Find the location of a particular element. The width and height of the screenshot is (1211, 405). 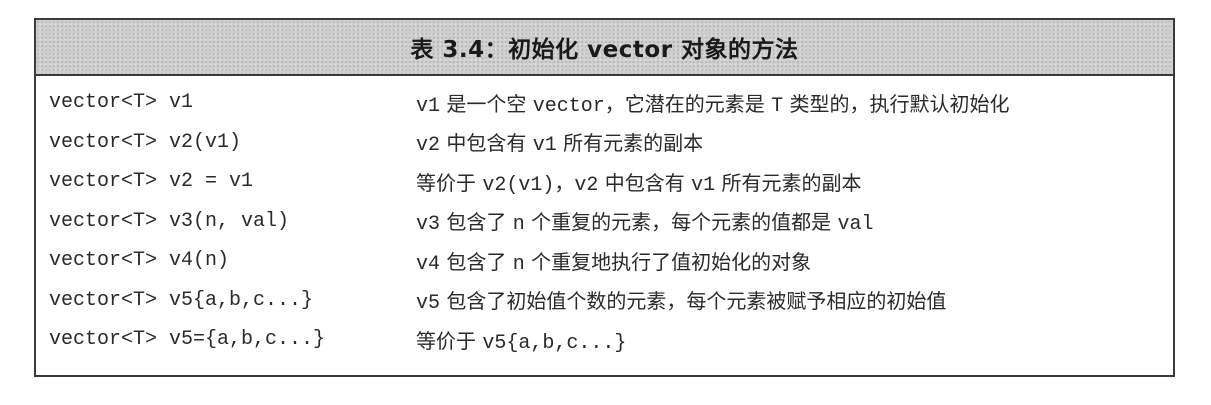

code-fragment: val is located at coordinates (855, 225).